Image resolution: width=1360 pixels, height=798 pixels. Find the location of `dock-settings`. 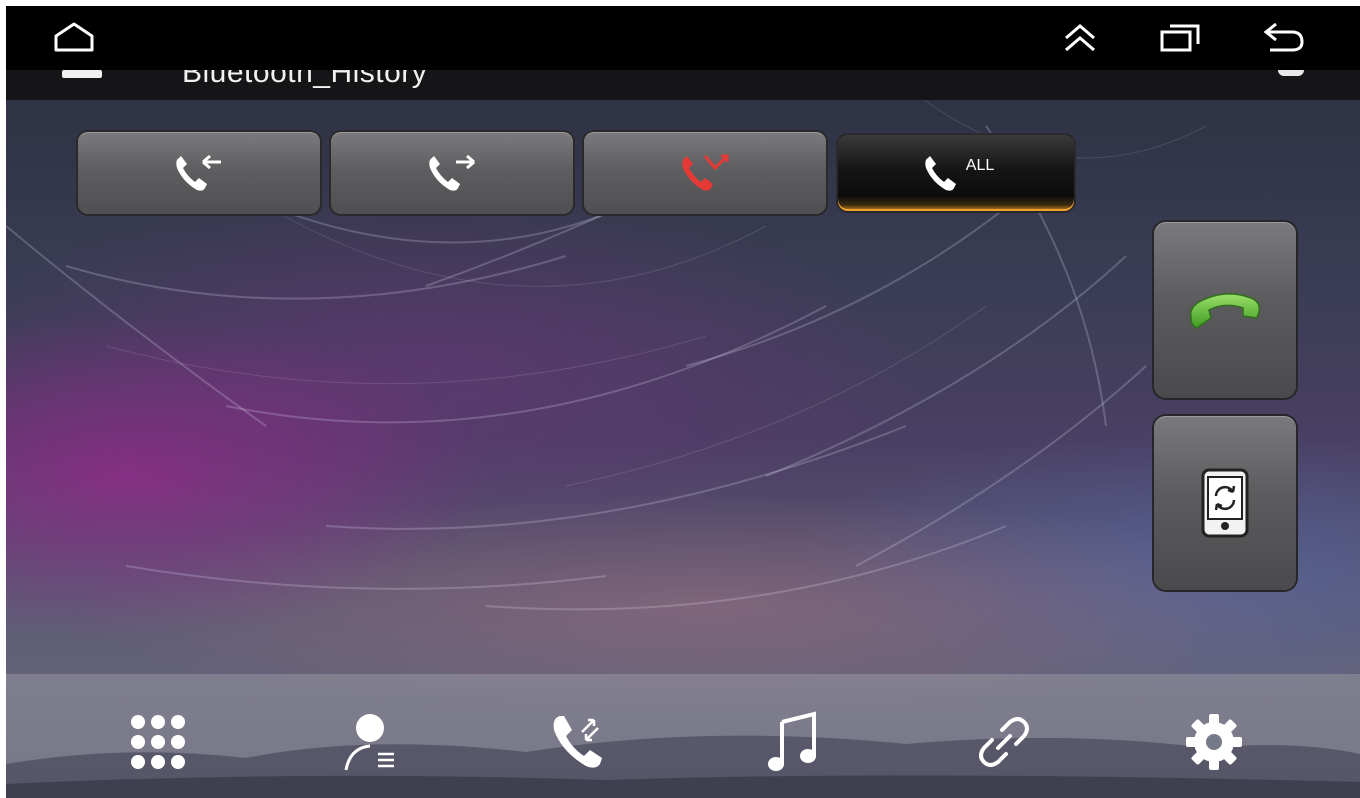

dock-settings is located at coordinates (1214, 742).